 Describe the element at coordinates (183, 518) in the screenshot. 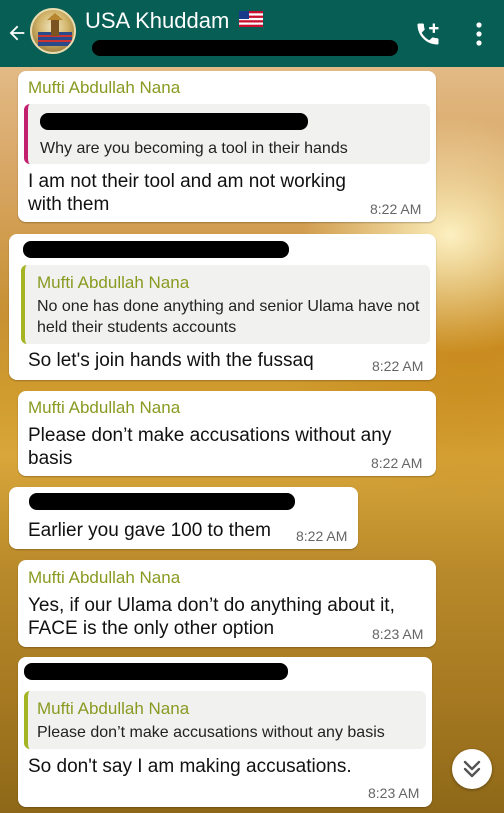

I see `message-bubble: Earlier you gave 100 to them 8:22 AM` at that location.